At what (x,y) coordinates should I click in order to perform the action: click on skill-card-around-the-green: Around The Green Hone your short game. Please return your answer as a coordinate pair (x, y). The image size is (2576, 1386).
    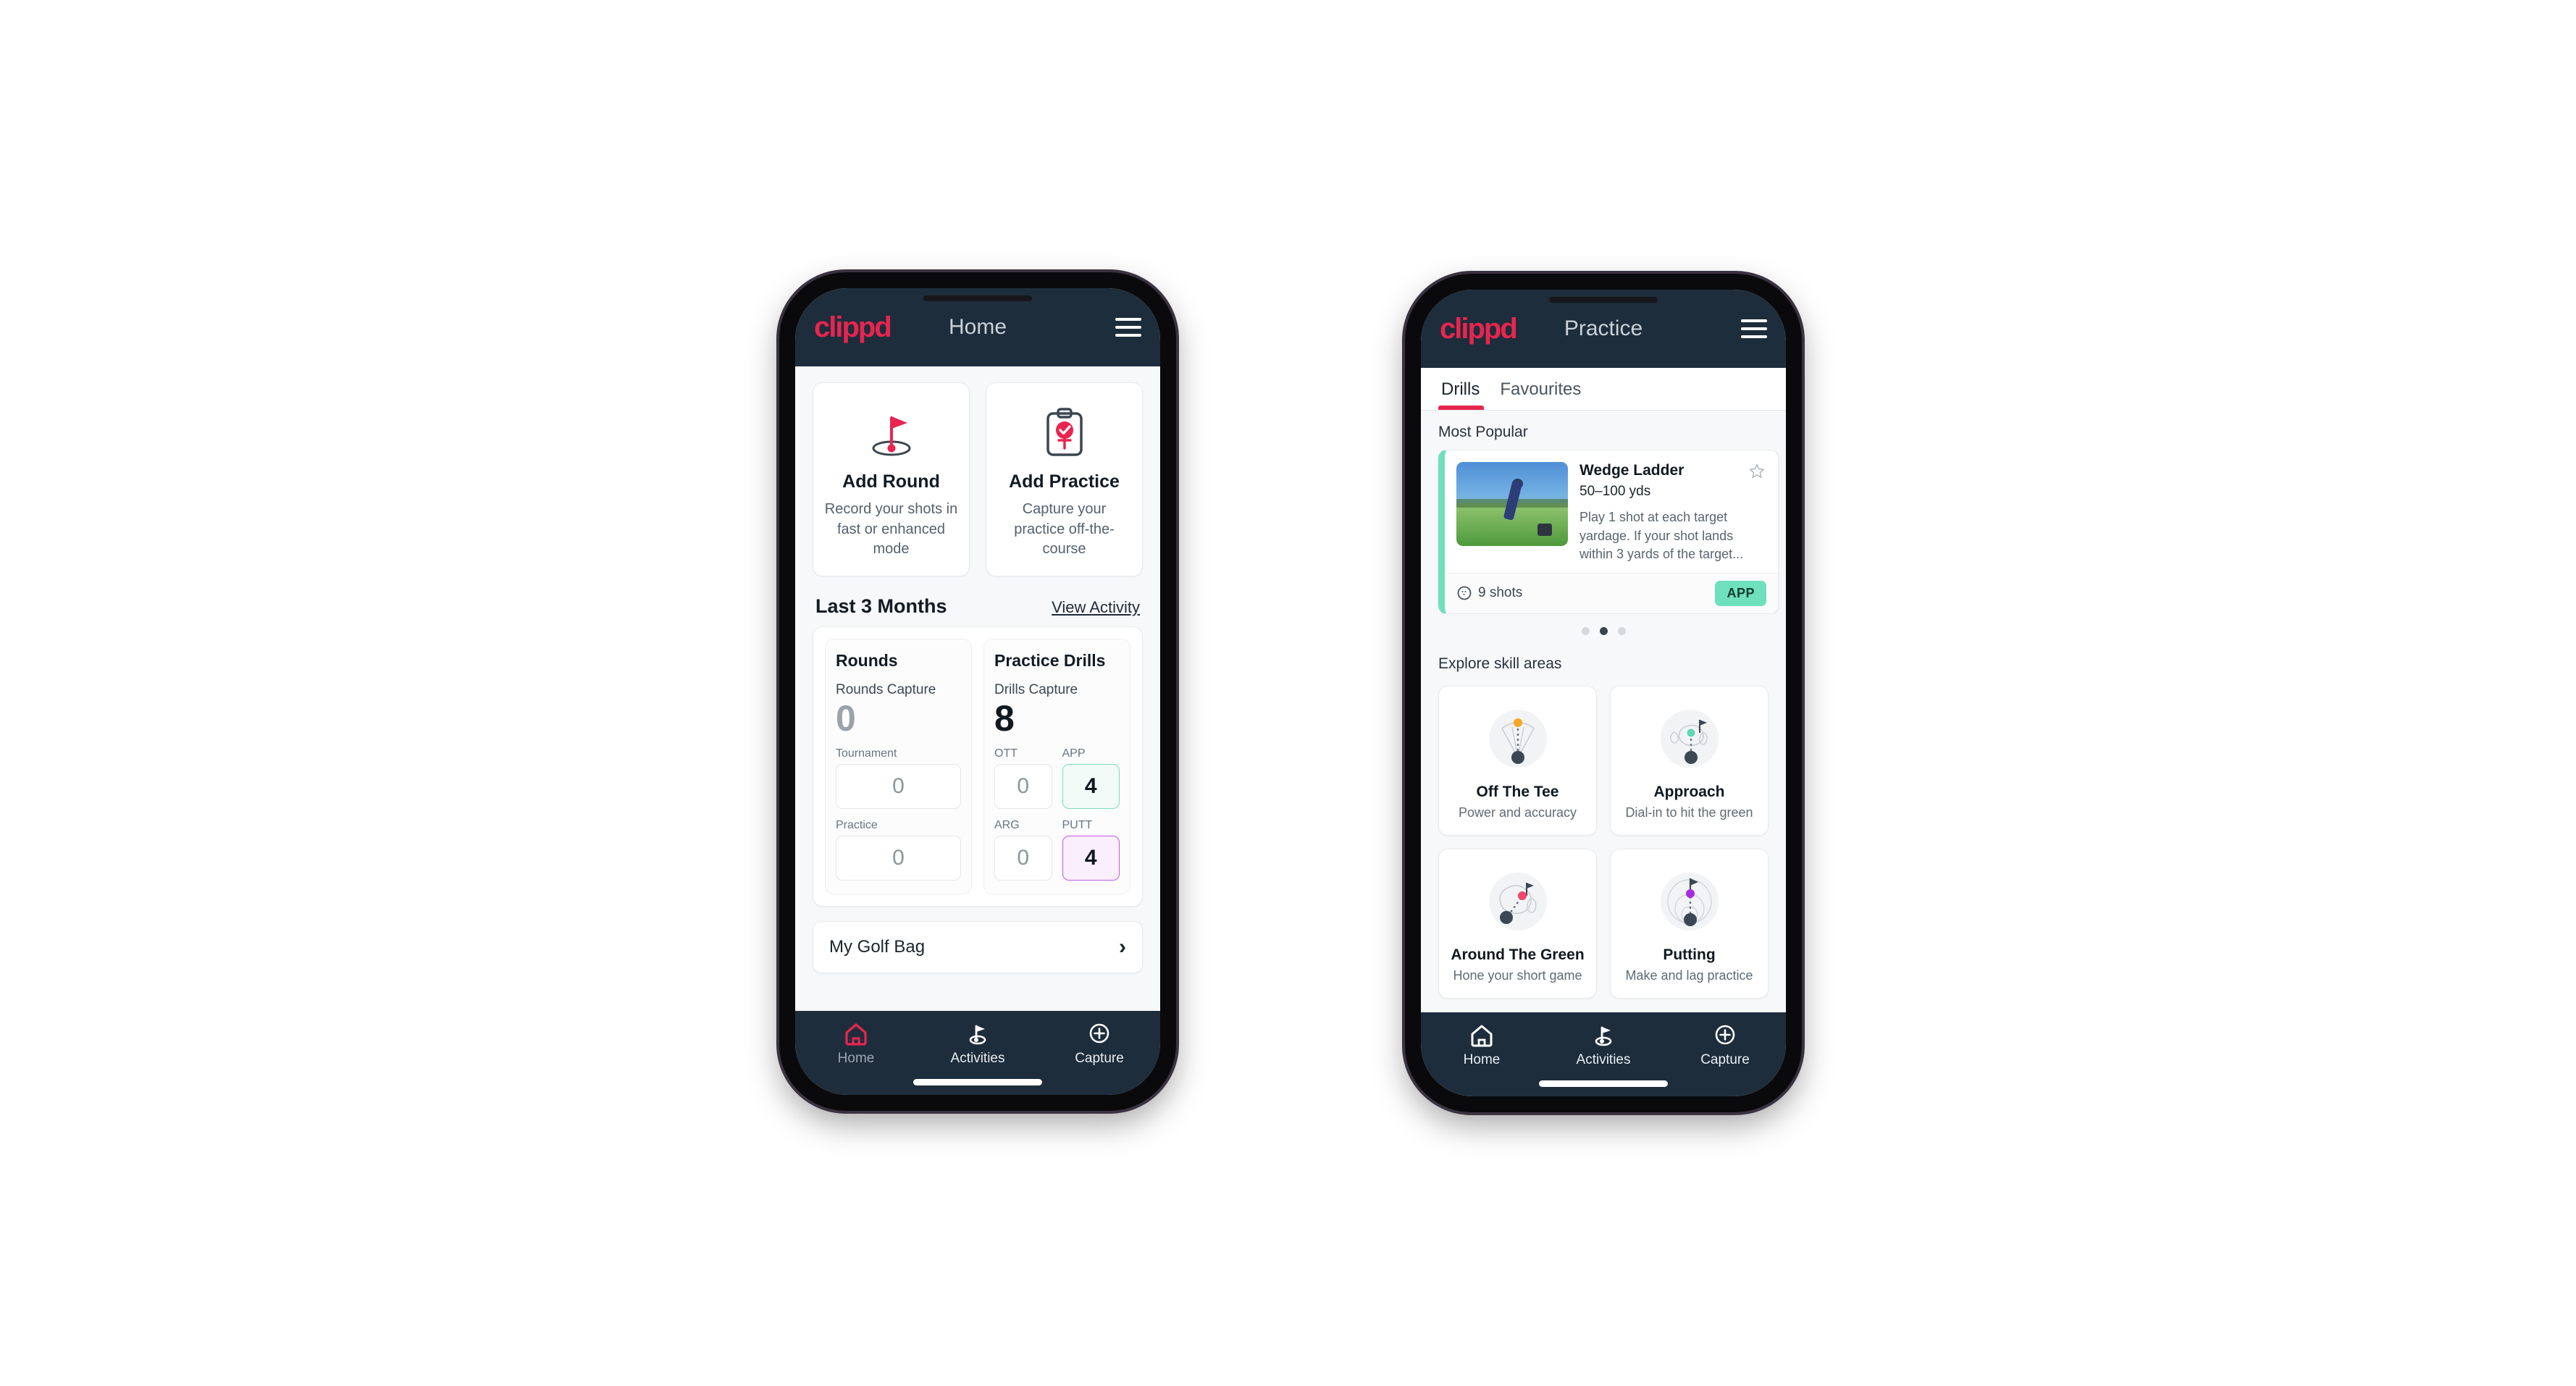
    Looking at the image, I should click on (1517, 923).